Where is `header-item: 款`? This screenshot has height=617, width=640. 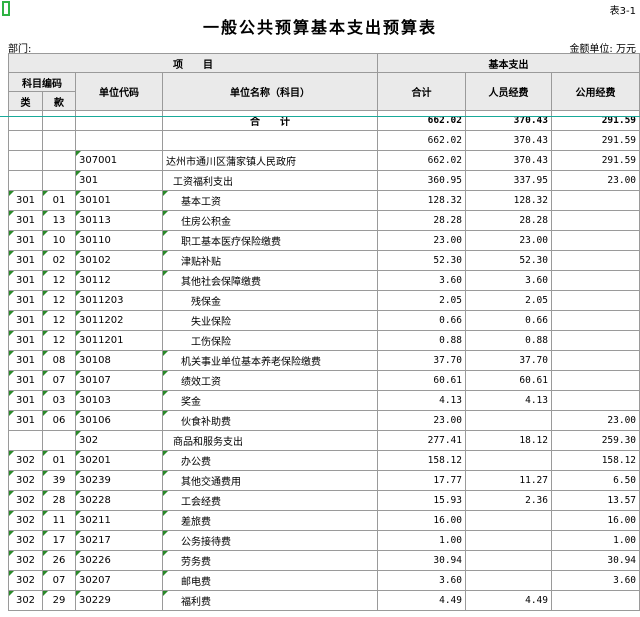
header-item: 款 is located at coordinates (59, 101).